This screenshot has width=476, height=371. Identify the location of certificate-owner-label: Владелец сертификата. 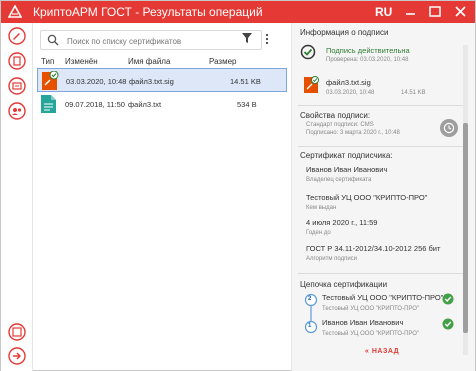
(339, 180).